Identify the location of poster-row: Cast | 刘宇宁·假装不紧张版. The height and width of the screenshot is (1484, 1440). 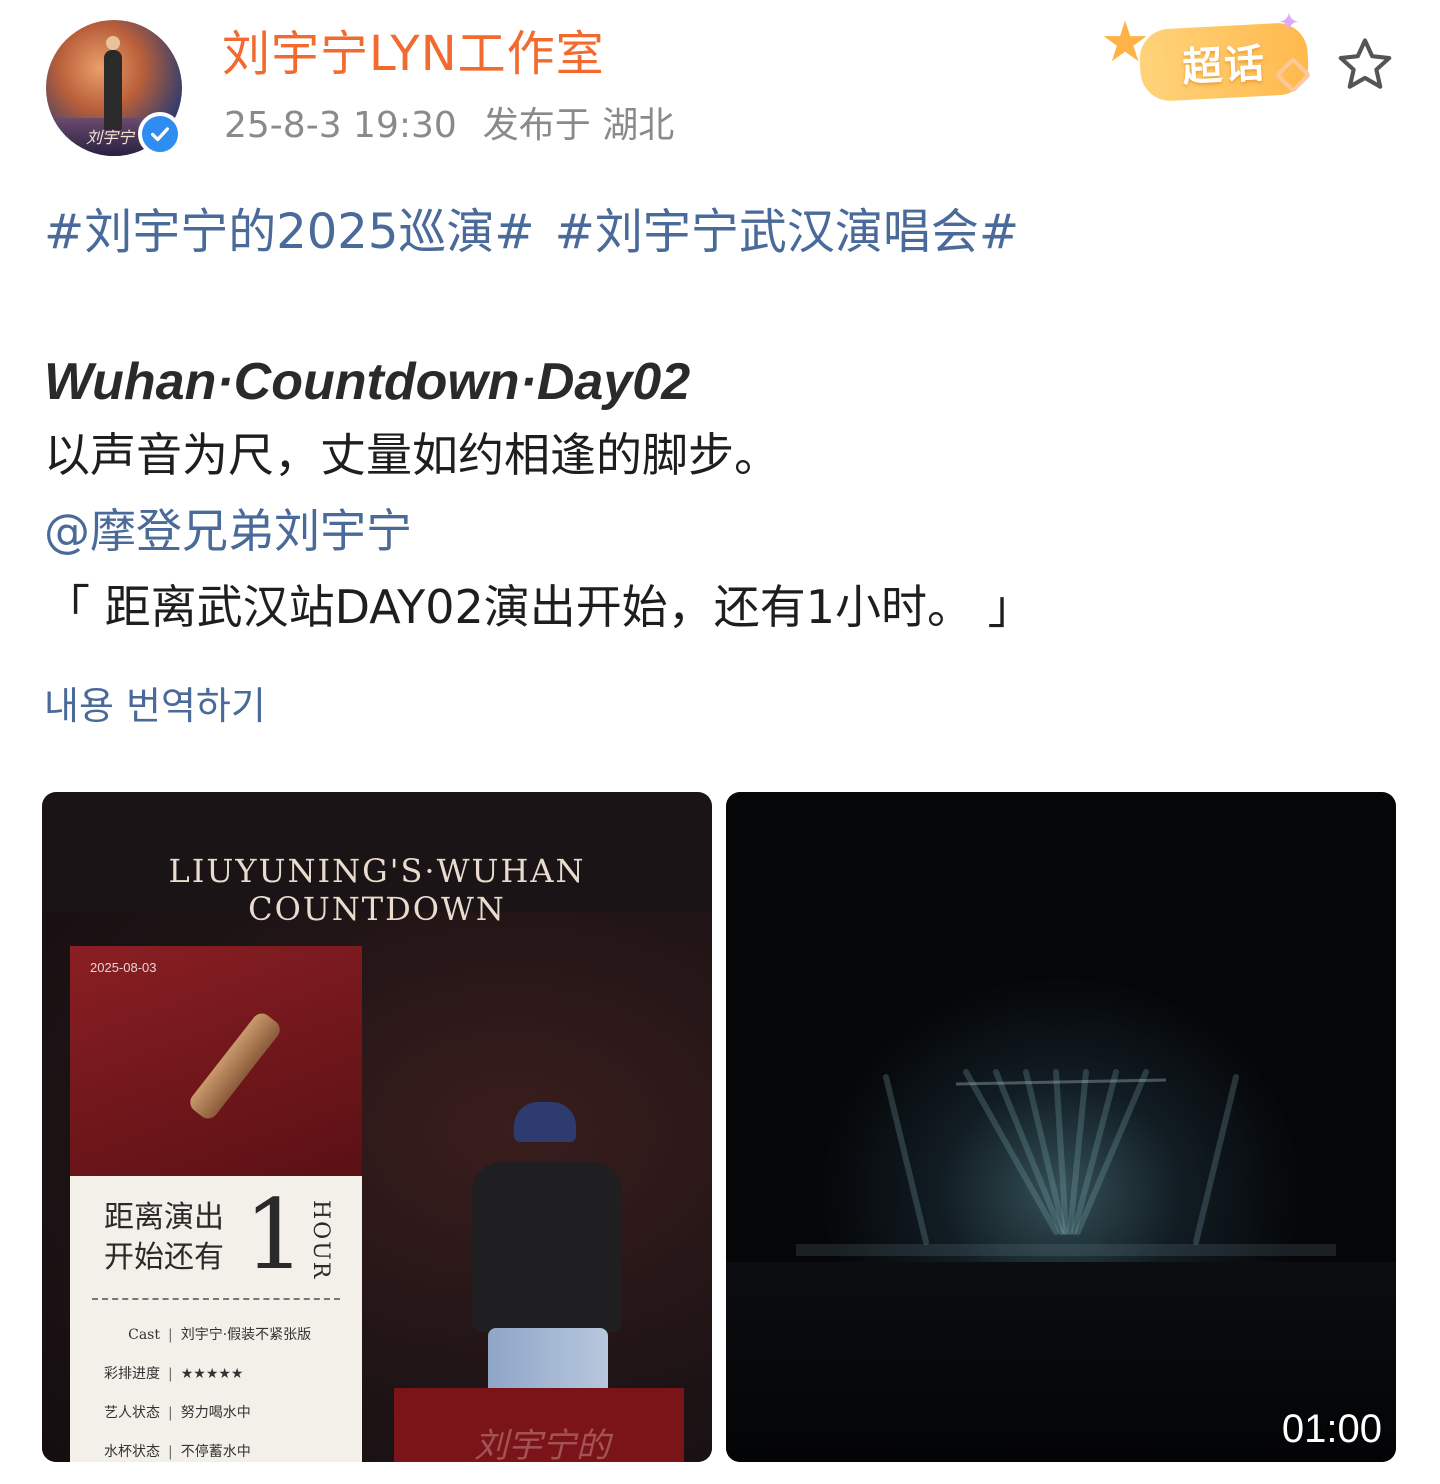
(205, 1335).